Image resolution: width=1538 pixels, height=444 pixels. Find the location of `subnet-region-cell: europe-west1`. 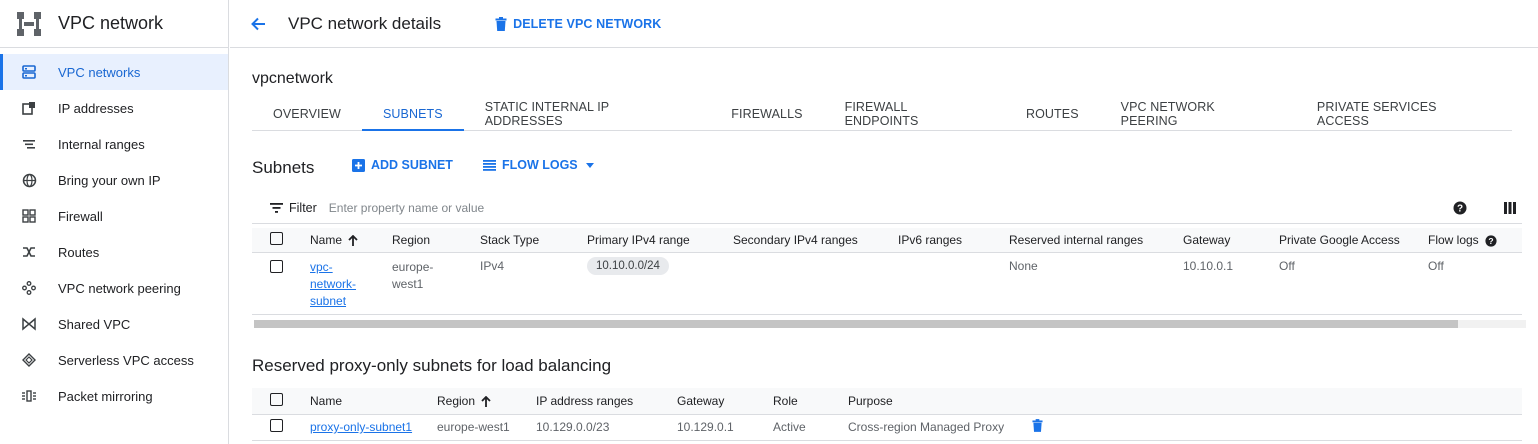

subnet-region-cell: europe-west1 is located at coordinates (436, 283).